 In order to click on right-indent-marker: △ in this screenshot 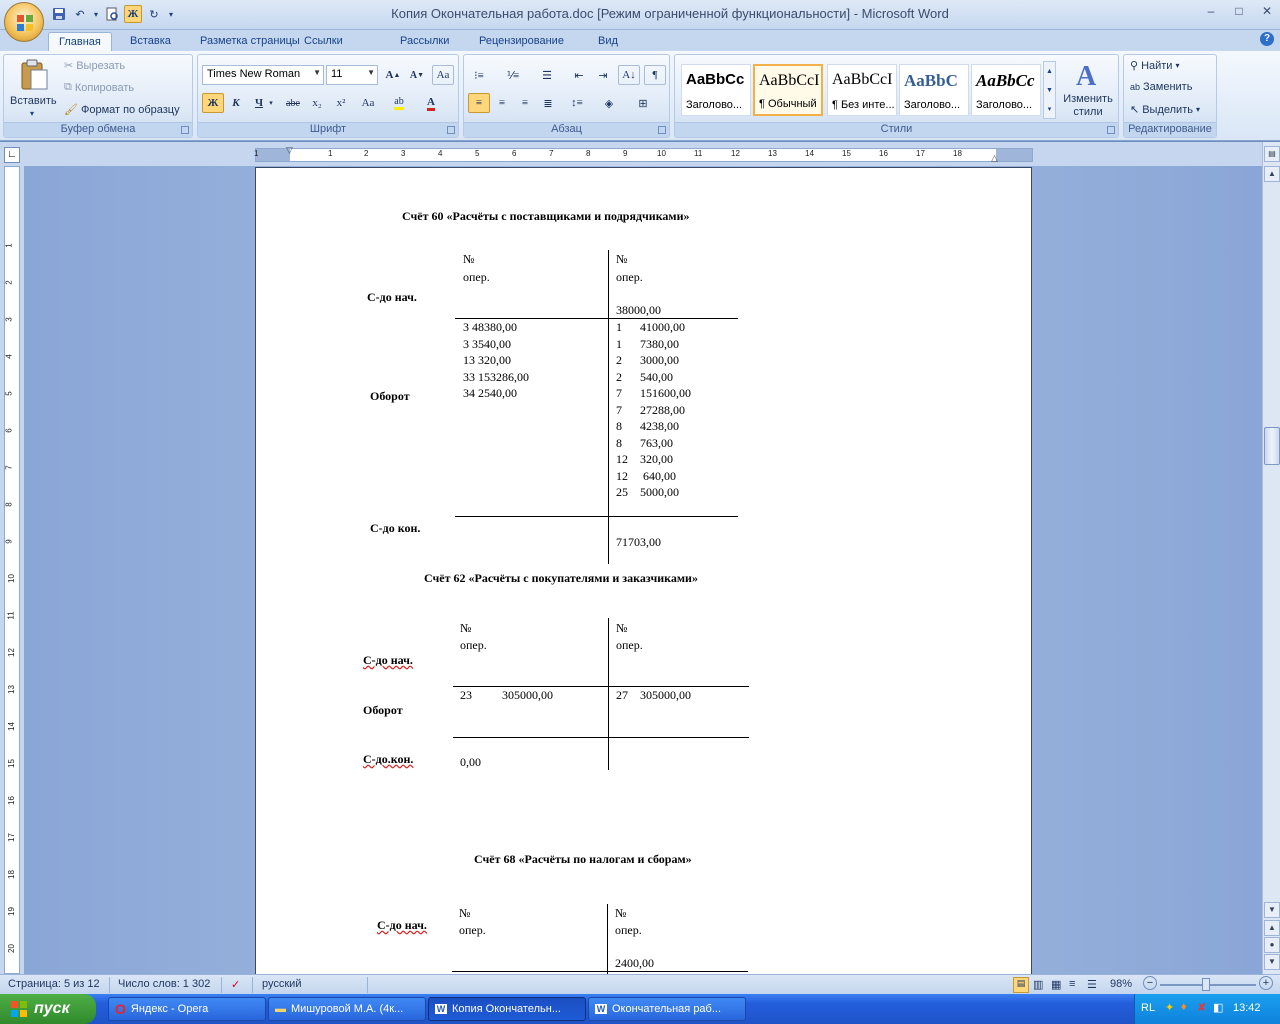, I will do `click(994, 158)`.